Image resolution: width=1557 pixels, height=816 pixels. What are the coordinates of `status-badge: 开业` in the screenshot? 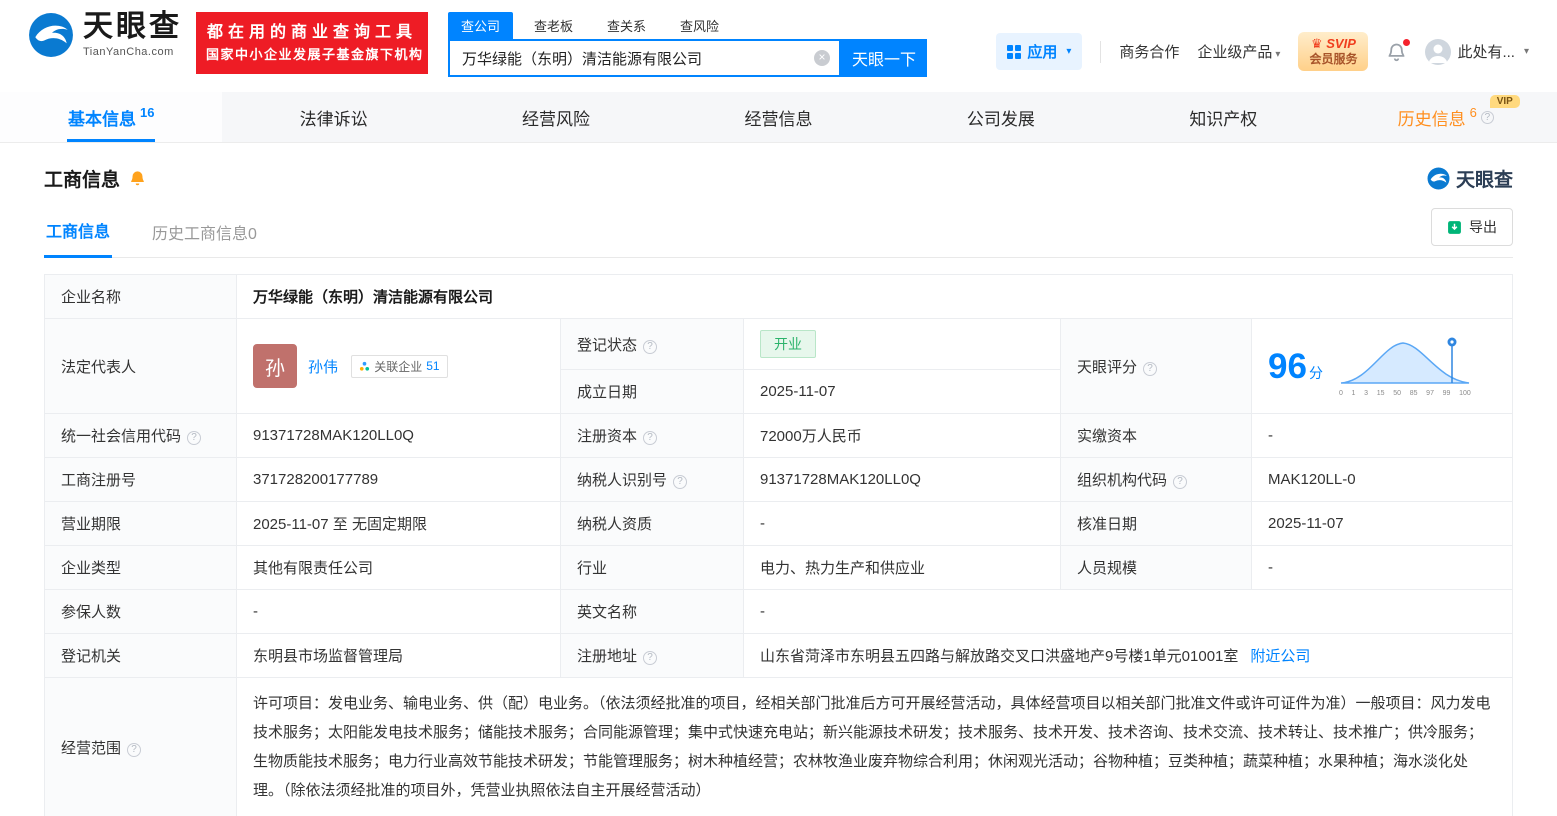 It's located at (788, 344).